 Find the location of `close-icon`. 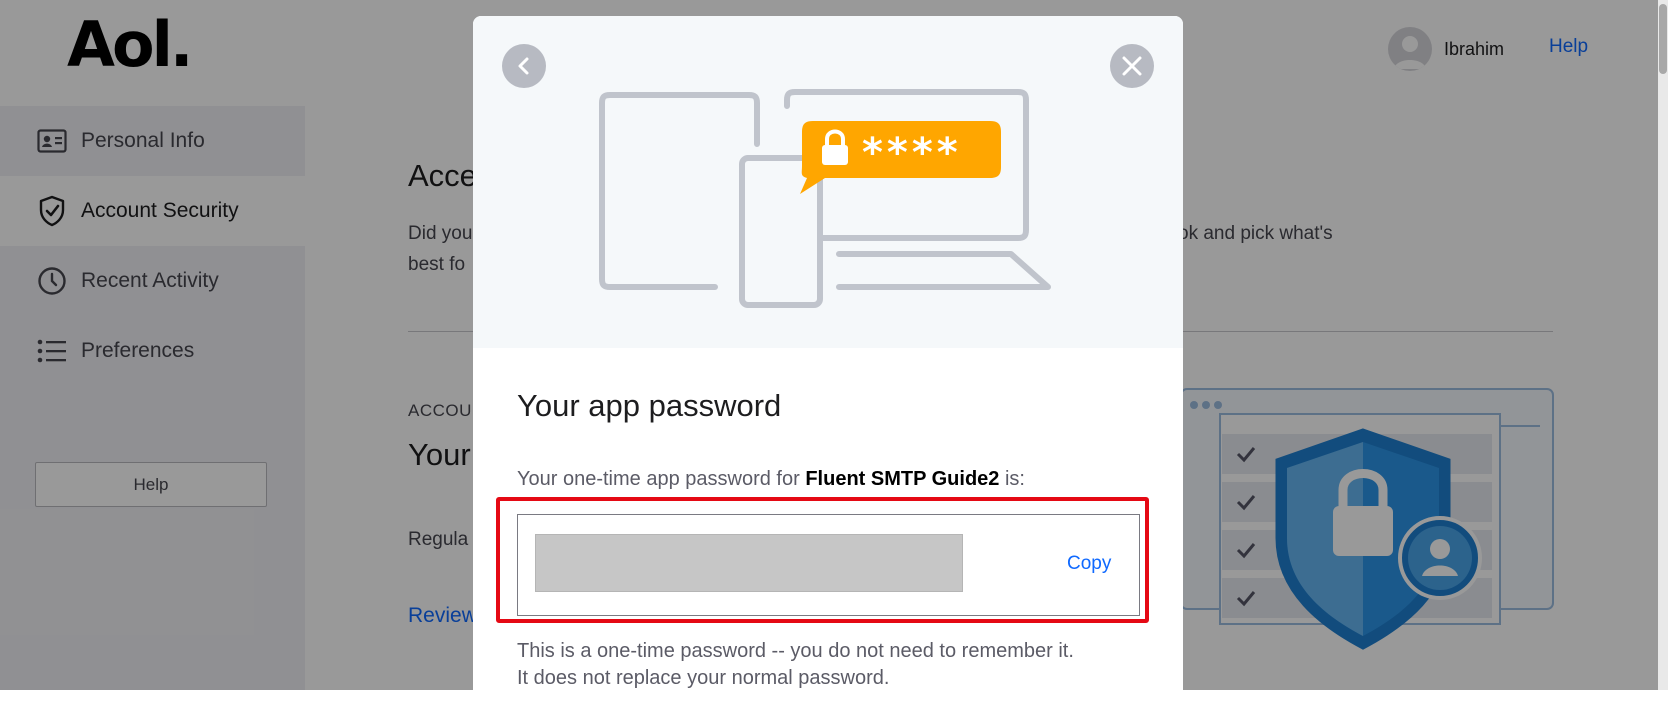

close-icon is located at coordinates (1132, 66).